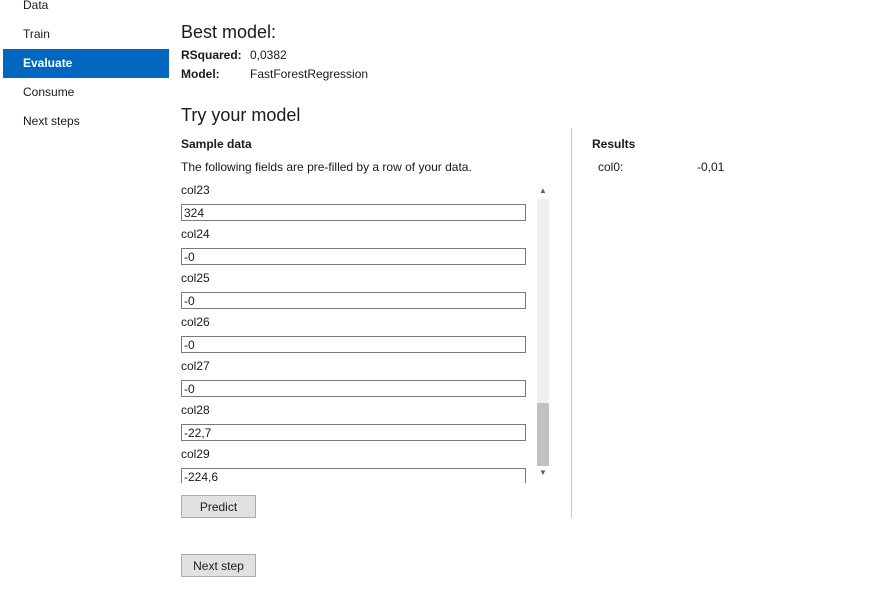 The image size is (871, 608). Describe the element at coordinates (48, 63) in the screenshot. I see `sidebar-item-label: Evaluate` at that location.